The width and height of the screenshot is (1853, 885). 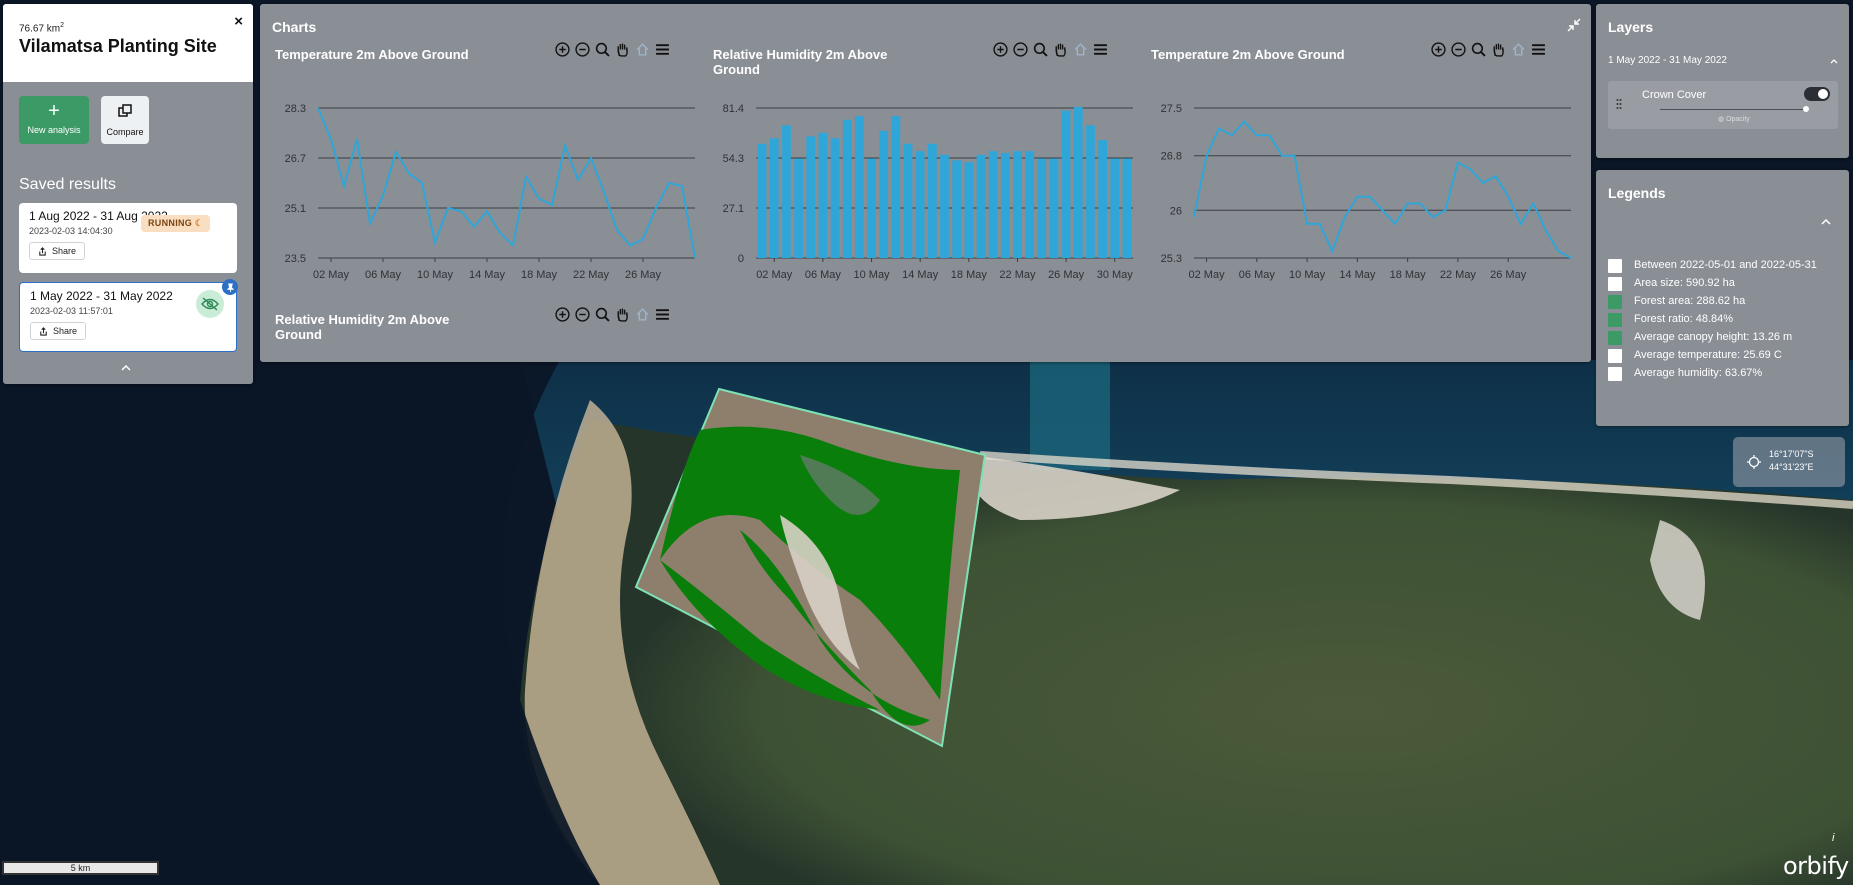 What do you see at coordinates (1574, 27) in the screenshot?
I see `minimize-icon` at bounding box center [1574, 27].